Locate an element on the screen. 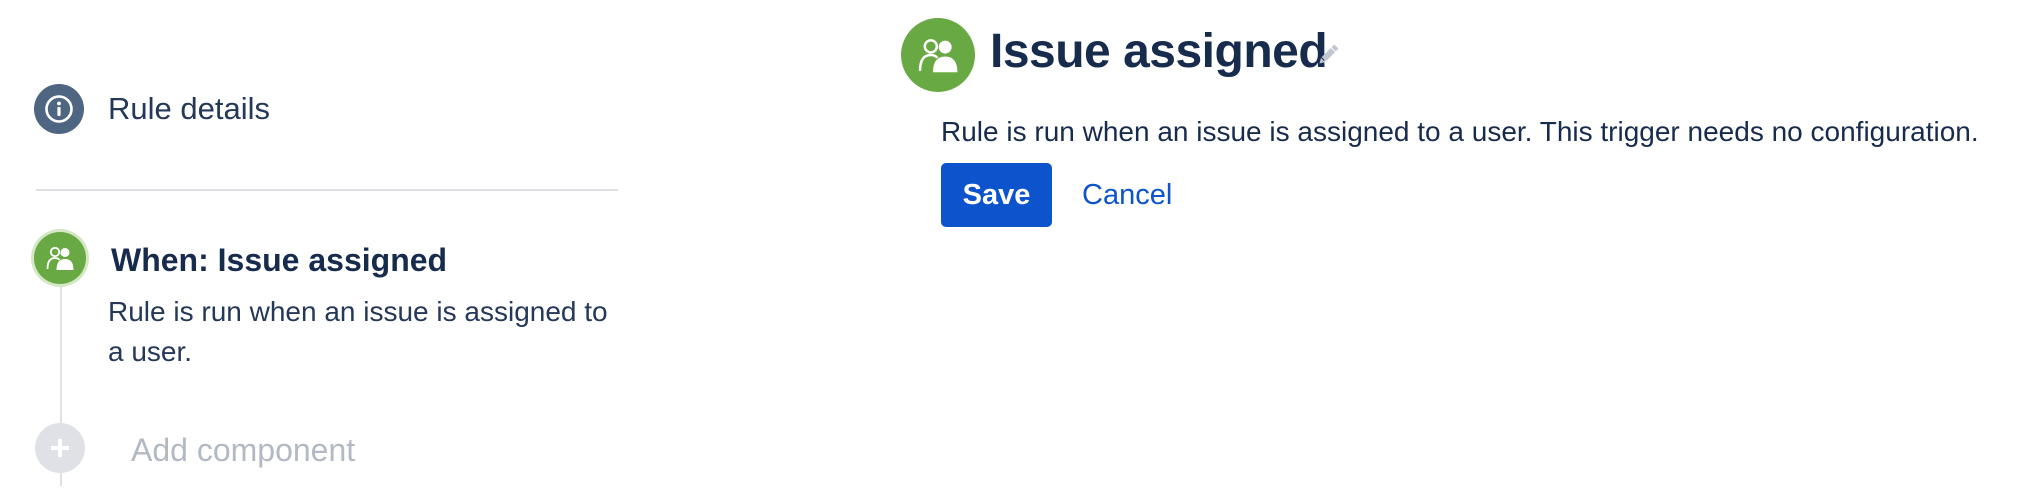 This screenshot has height=500, width=2042. rule-details-item: Rule details is located at coordinates (152, 109).